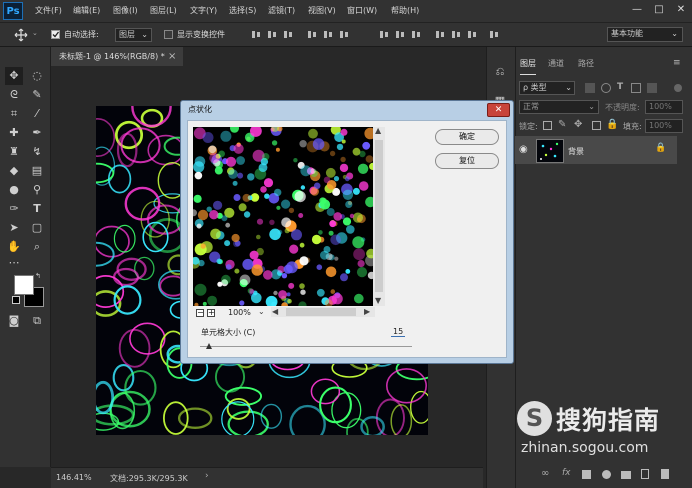 Image resolution: width=692 pixels, height=488 pixels. I want to click on delete-layer-icon, so click(665, 474).